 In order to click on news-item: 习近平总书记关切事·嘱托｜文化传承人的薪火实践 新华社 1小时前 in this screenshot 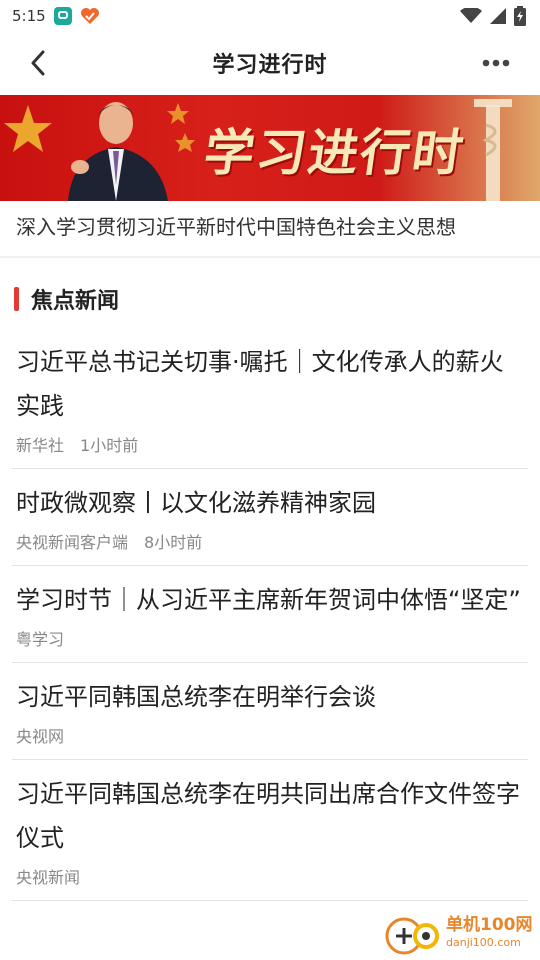, I will do `click(270, 402)`.